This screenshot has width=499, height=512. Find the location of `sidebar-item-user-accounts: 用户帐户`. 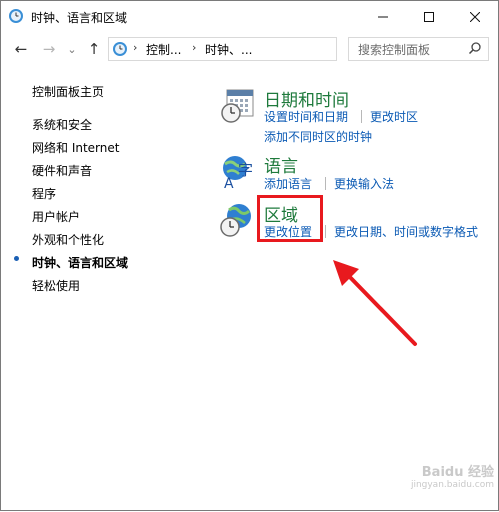

sidebar-item-user-accounts: 用户帐户 is located at coordinates (56, 216).